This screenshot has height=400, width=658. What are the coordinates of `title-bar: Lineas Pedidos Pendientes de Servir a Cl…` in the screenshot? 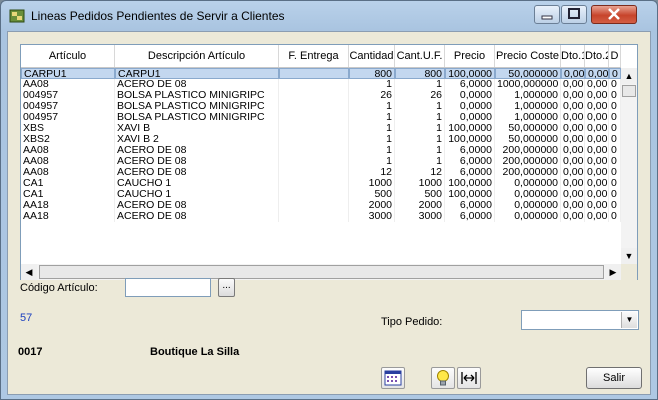 It's located at (329, 16).